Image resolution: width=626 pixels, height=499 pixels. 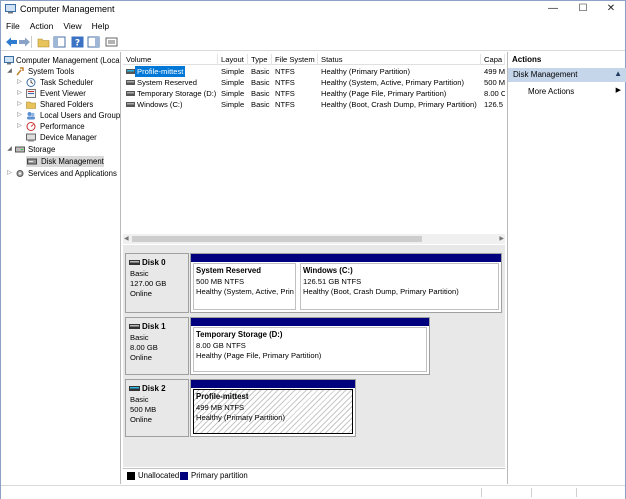 What do you see at coordinates (159, 475) in the screenshot?
I see `legend-unallocated: Unallocated` at bounding box center [159, 475].